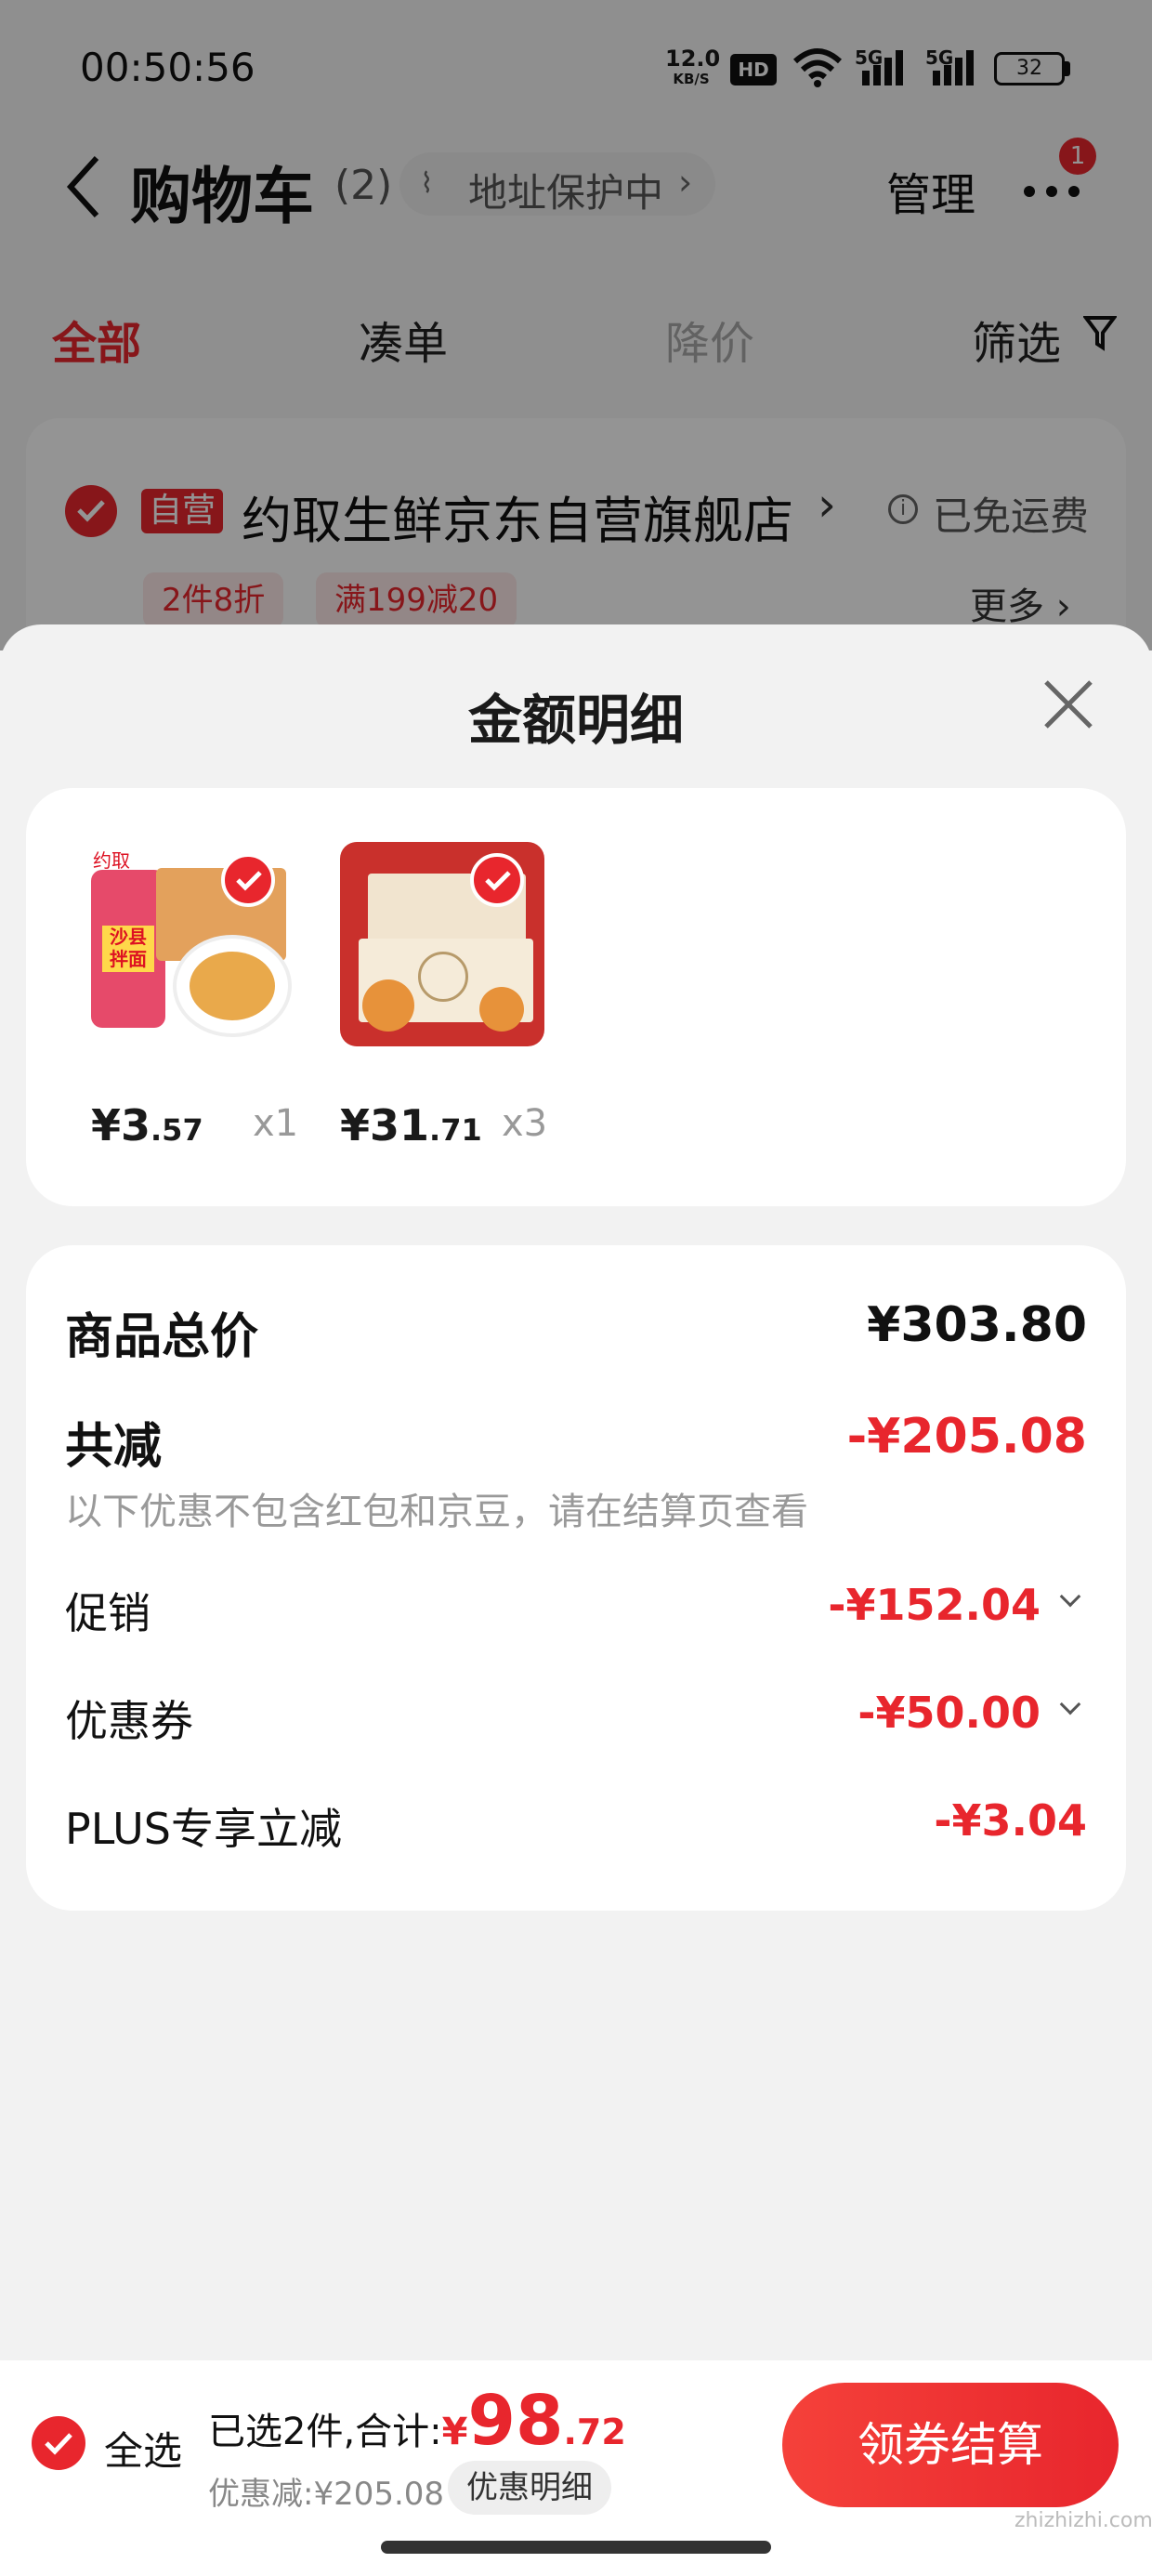 This screenshot has width=1152, height=2576. Describe the element at coordinates (411, 1125) in the screenshot. I see `product-price: ¥31.71` at that location.